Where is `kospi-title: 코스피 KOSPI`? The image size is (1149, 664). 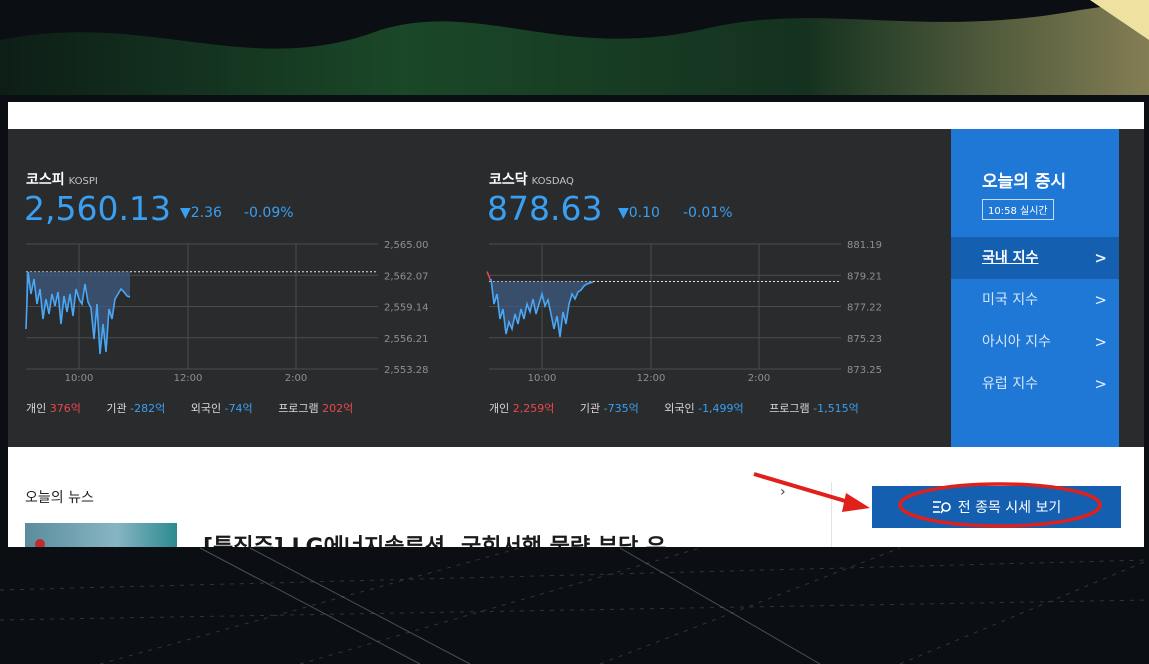 kospi-title: 코스피 KOSPI is located at coordinates (62, 179).